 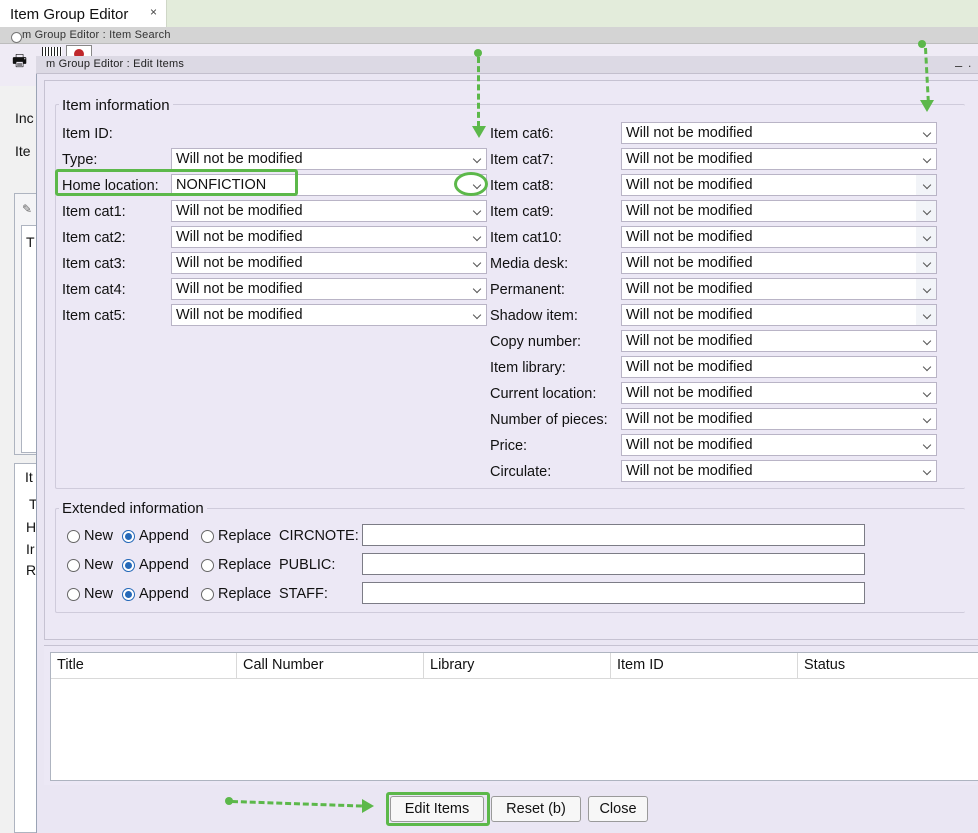 I want to click on window-menu-icon, so click(x=16, y=37).